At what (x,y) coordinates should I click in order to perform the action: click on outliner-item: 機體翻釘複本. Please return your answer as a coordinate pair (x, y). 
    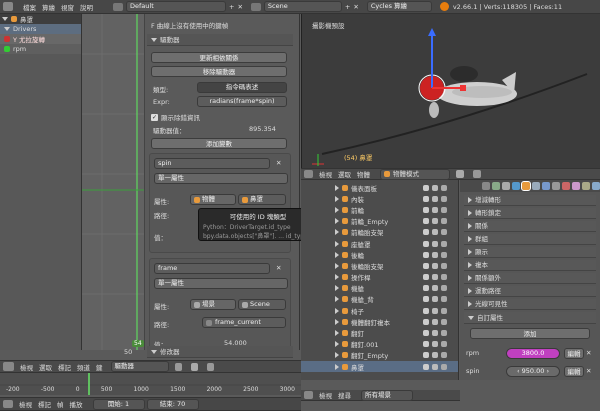
    Looking at the image, I should click on (379, 321).